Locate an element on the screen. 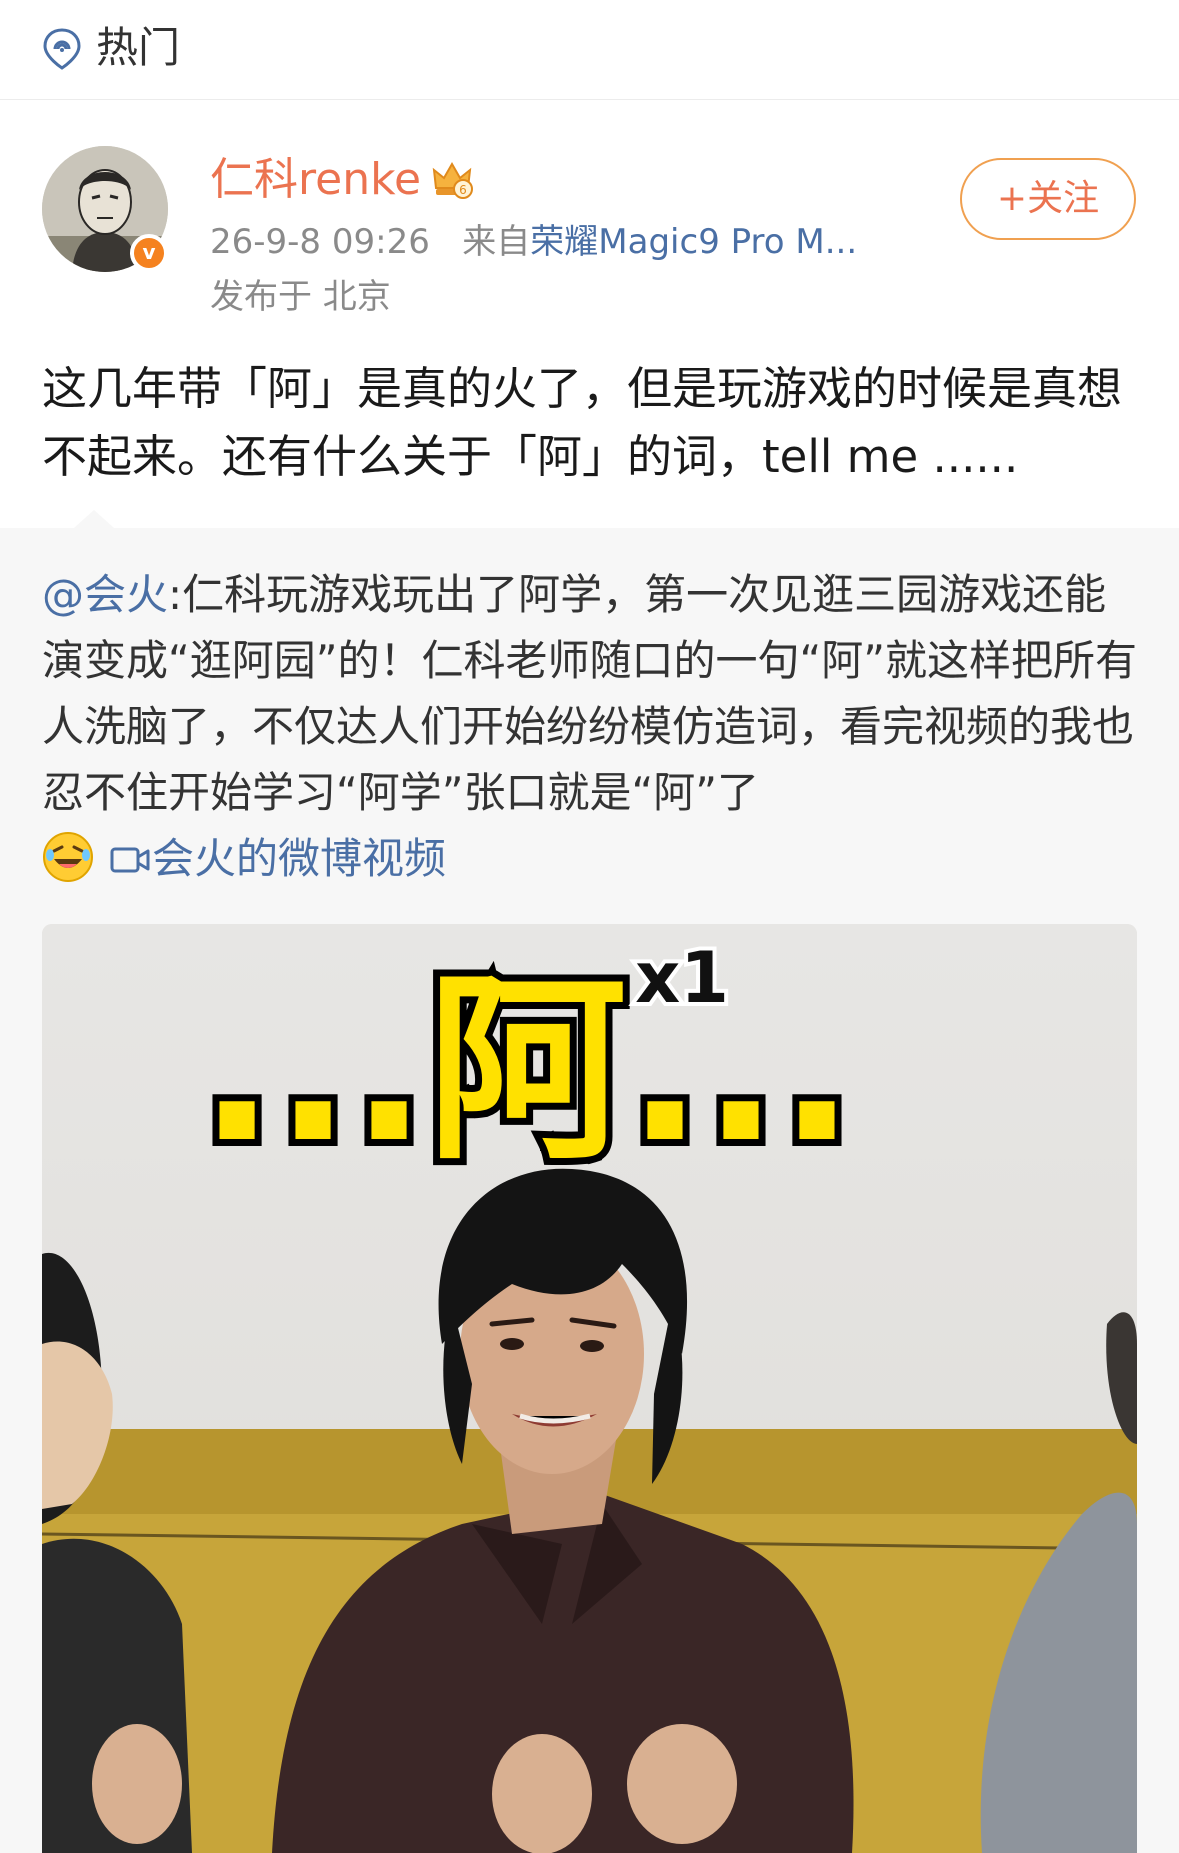  video-link-text: 会火的微博视频 is located at coordinates (299, 858).